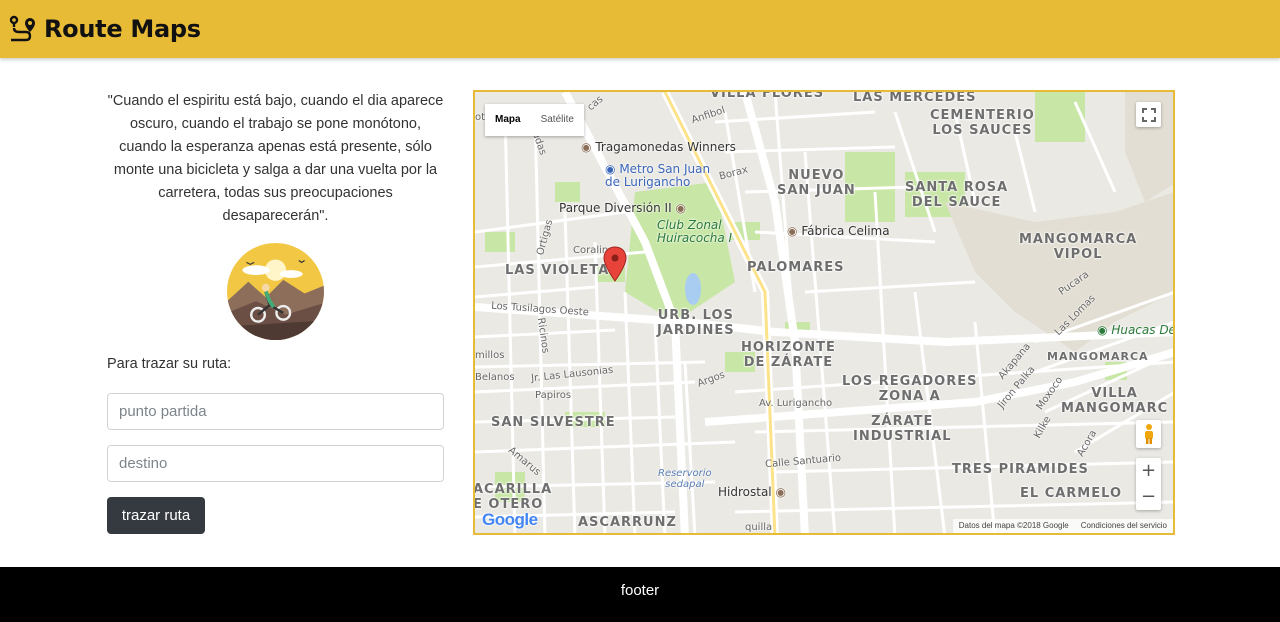  What do you see at coordinates (910, 389) in the screenshot?
I see `district-los-regadores: LOS REGADORES ZONA A` at bounding box center [910, 389].